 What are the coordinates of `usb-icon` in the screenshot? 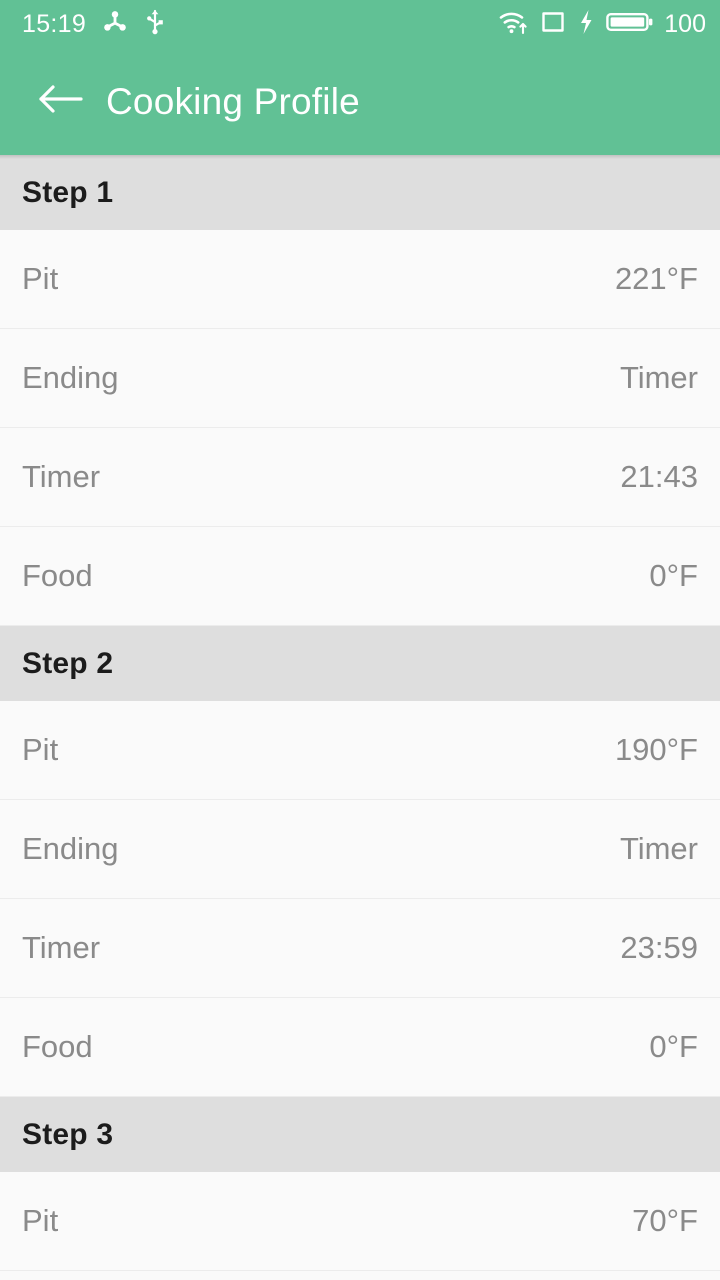 It's located at (155, 24).